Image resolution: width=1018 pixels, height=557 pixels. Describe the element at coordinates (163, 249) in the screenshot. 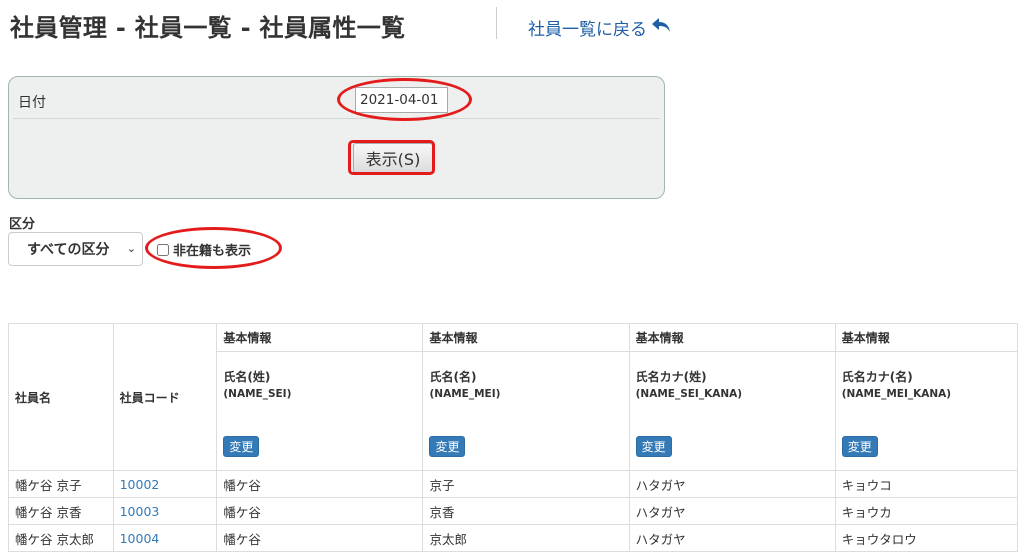

I see `include-inactive-checkbox` at that location.